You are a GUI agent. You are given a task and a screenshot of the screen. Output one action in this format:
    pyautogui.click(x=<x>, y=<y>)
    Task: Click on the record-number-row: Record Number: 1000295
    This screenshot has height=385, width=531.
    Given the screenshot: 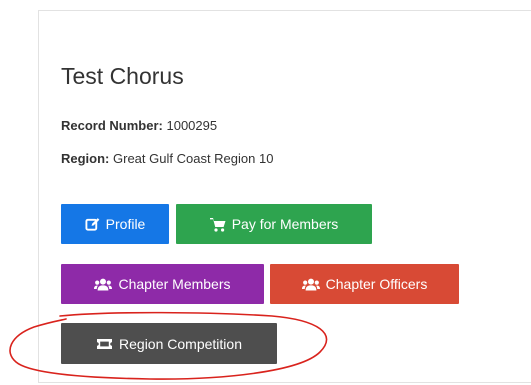 What is the action you would take?
    pyautogui.click(x=139, y=126)
    